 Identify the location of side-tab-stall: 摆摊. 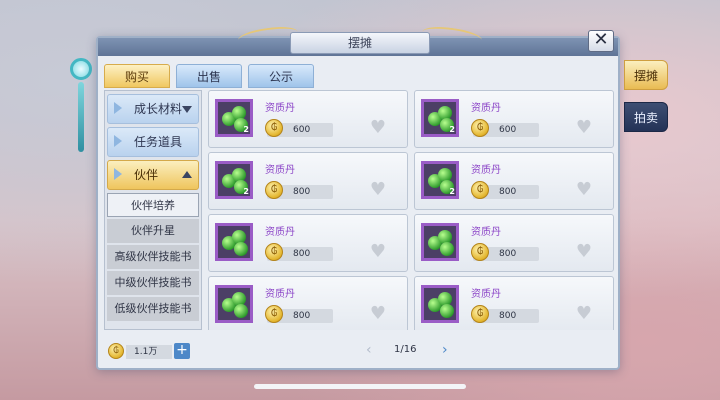
(646, 75).